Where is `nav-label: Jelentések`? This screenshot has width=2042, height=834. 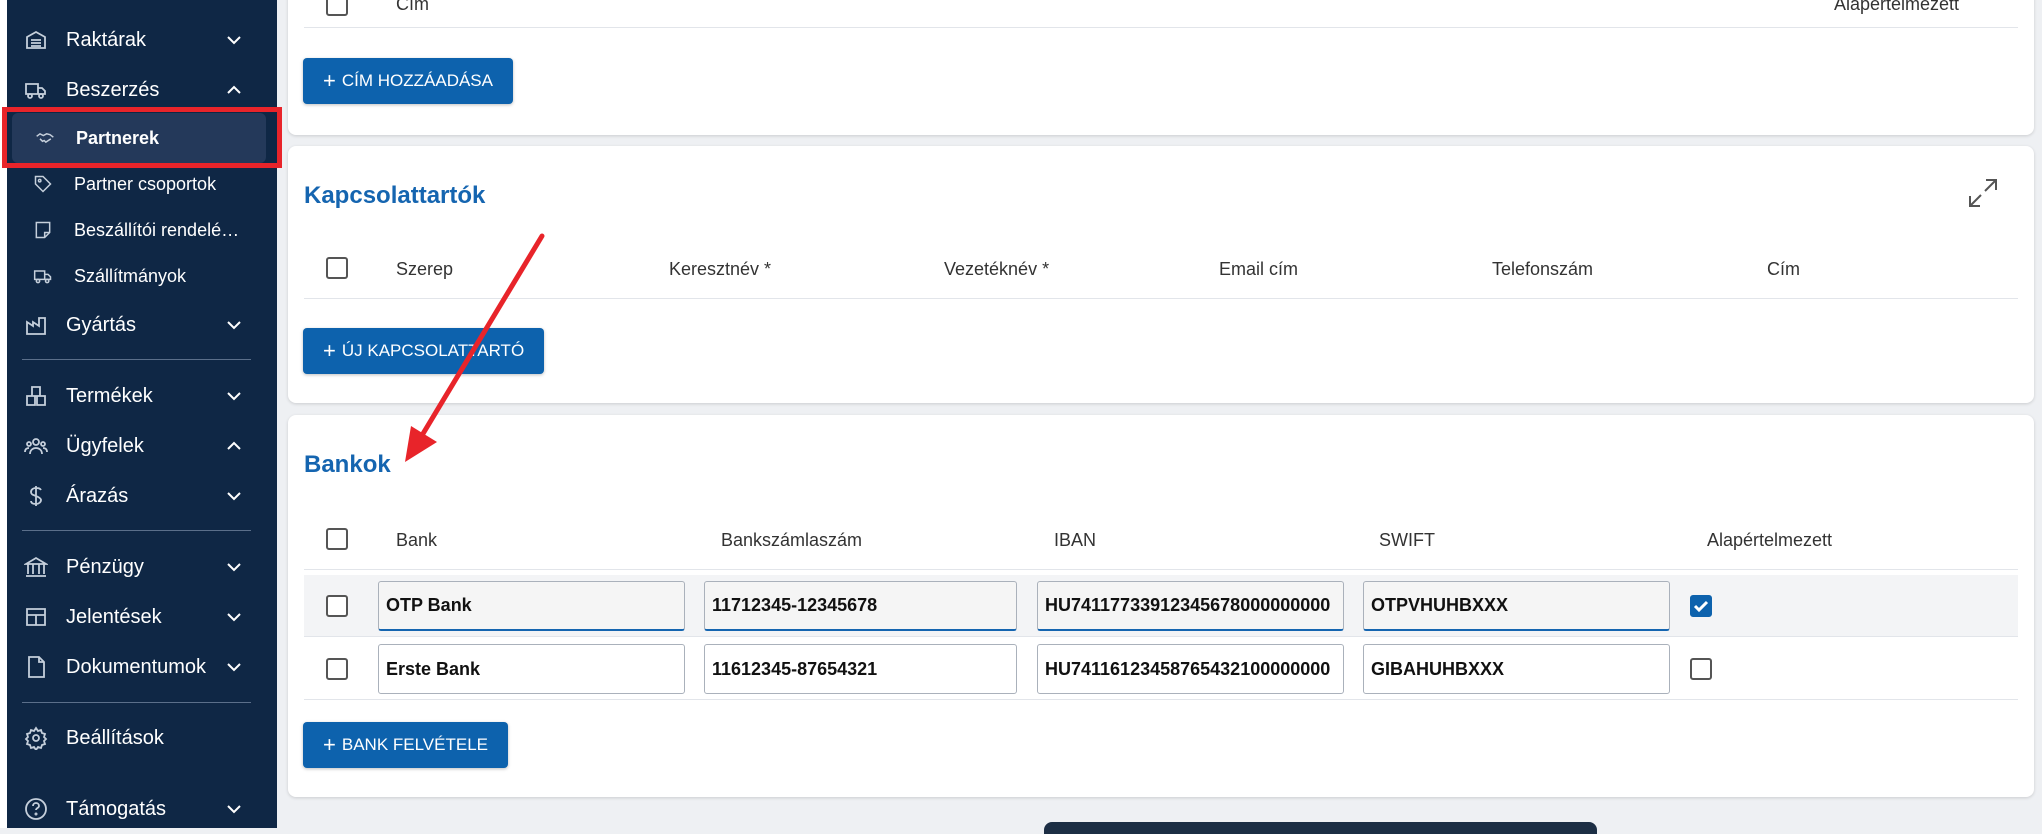
nav-label: Jelentések is located at coordinates (114, 616).